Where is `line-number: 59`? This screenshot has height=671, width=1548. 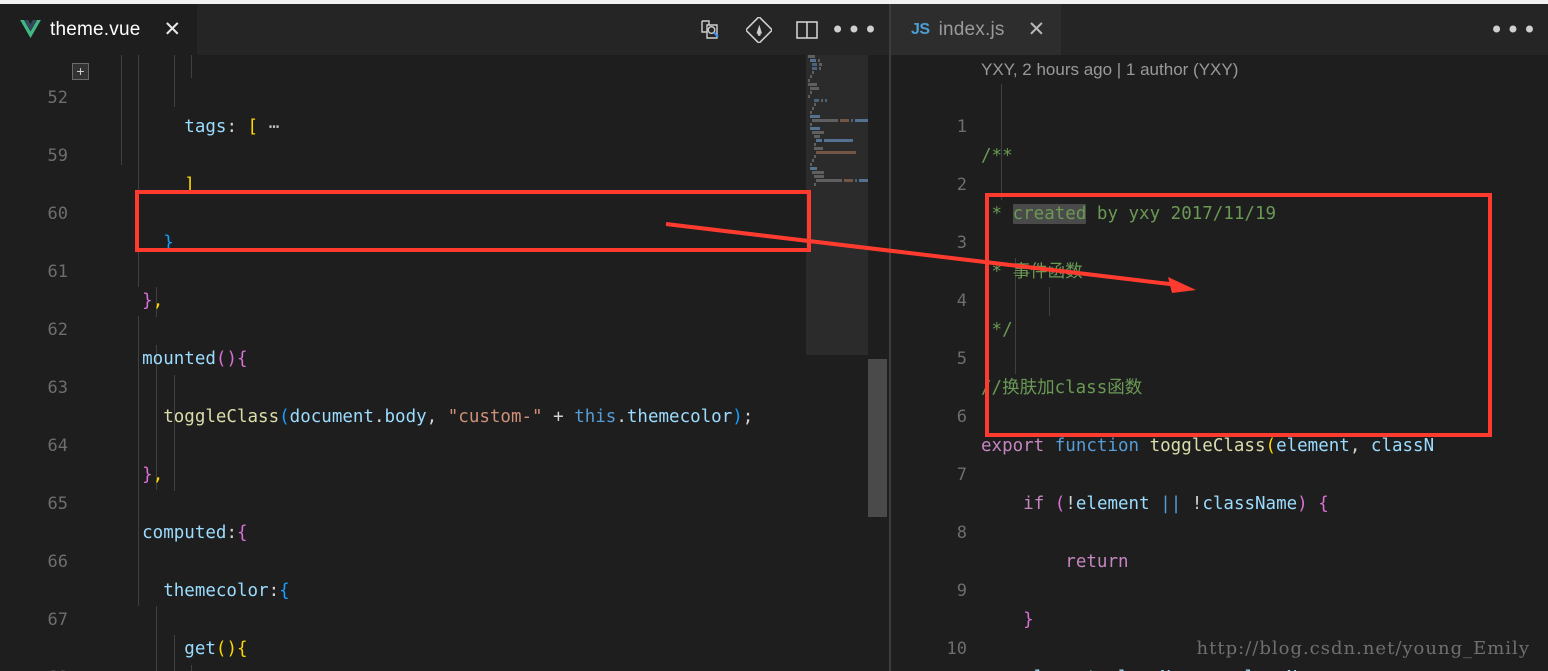
line-number: 59 is located at coordinates (57, 156).